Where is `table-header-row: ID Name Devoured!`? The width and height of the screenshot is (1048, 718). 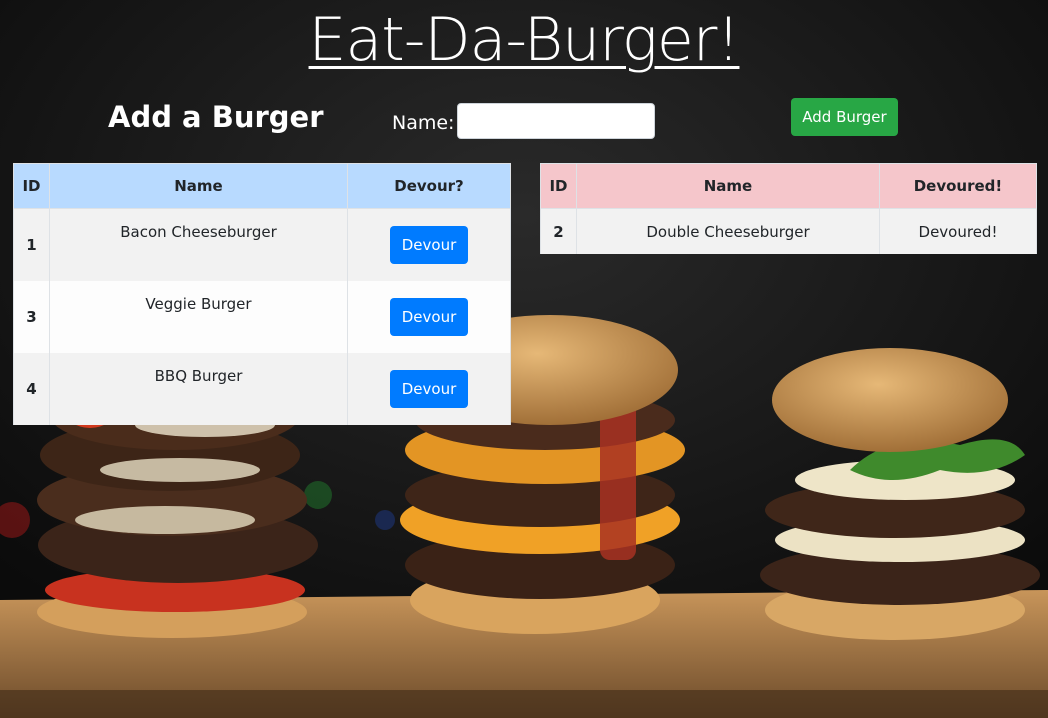
table-header-row: ID Name Devoured! is located at coordinates (788, 186).